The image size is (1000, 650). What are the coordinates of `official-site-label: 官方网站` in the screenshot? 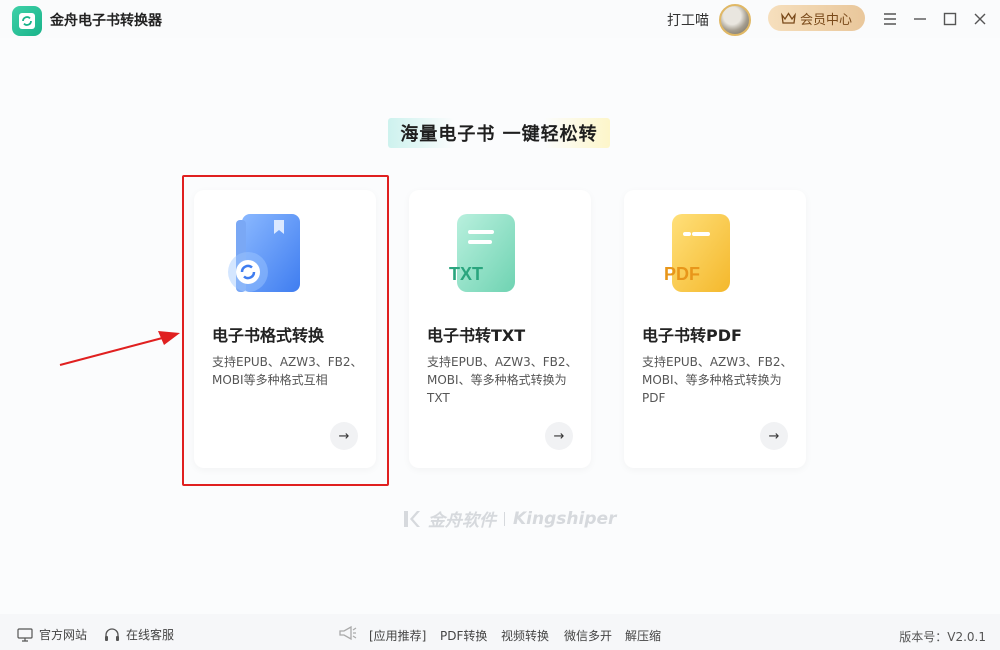 It's located at (63, 635).